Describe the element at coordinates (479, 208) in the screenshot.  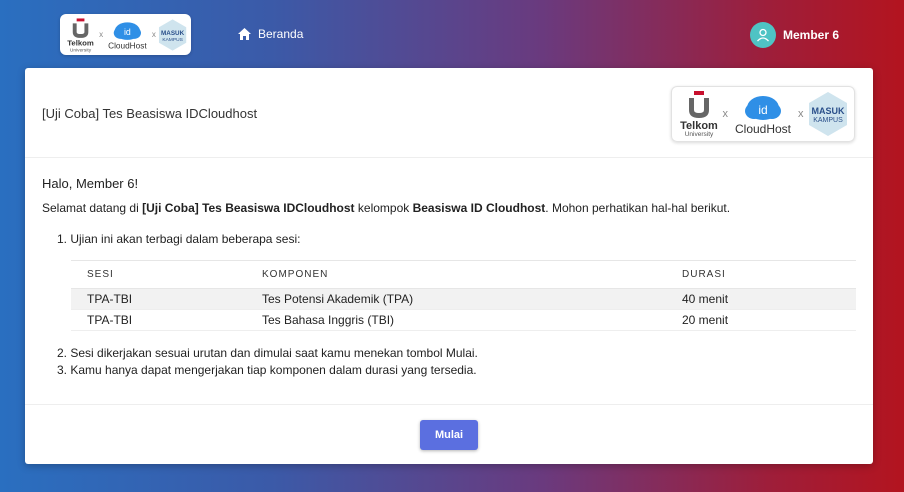
I see `welcome-group-name: Beasiswa ID Cloudhost` at that location.